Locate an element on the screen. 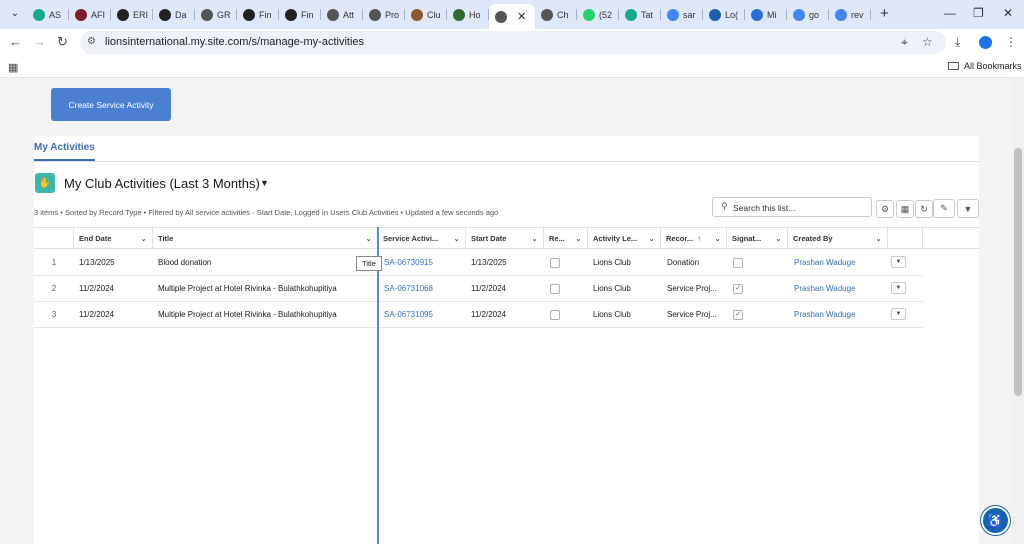 The height and width of the screenshot is (544, 1024). refresh-icon: ↻ is located at coordinates (924, 209).